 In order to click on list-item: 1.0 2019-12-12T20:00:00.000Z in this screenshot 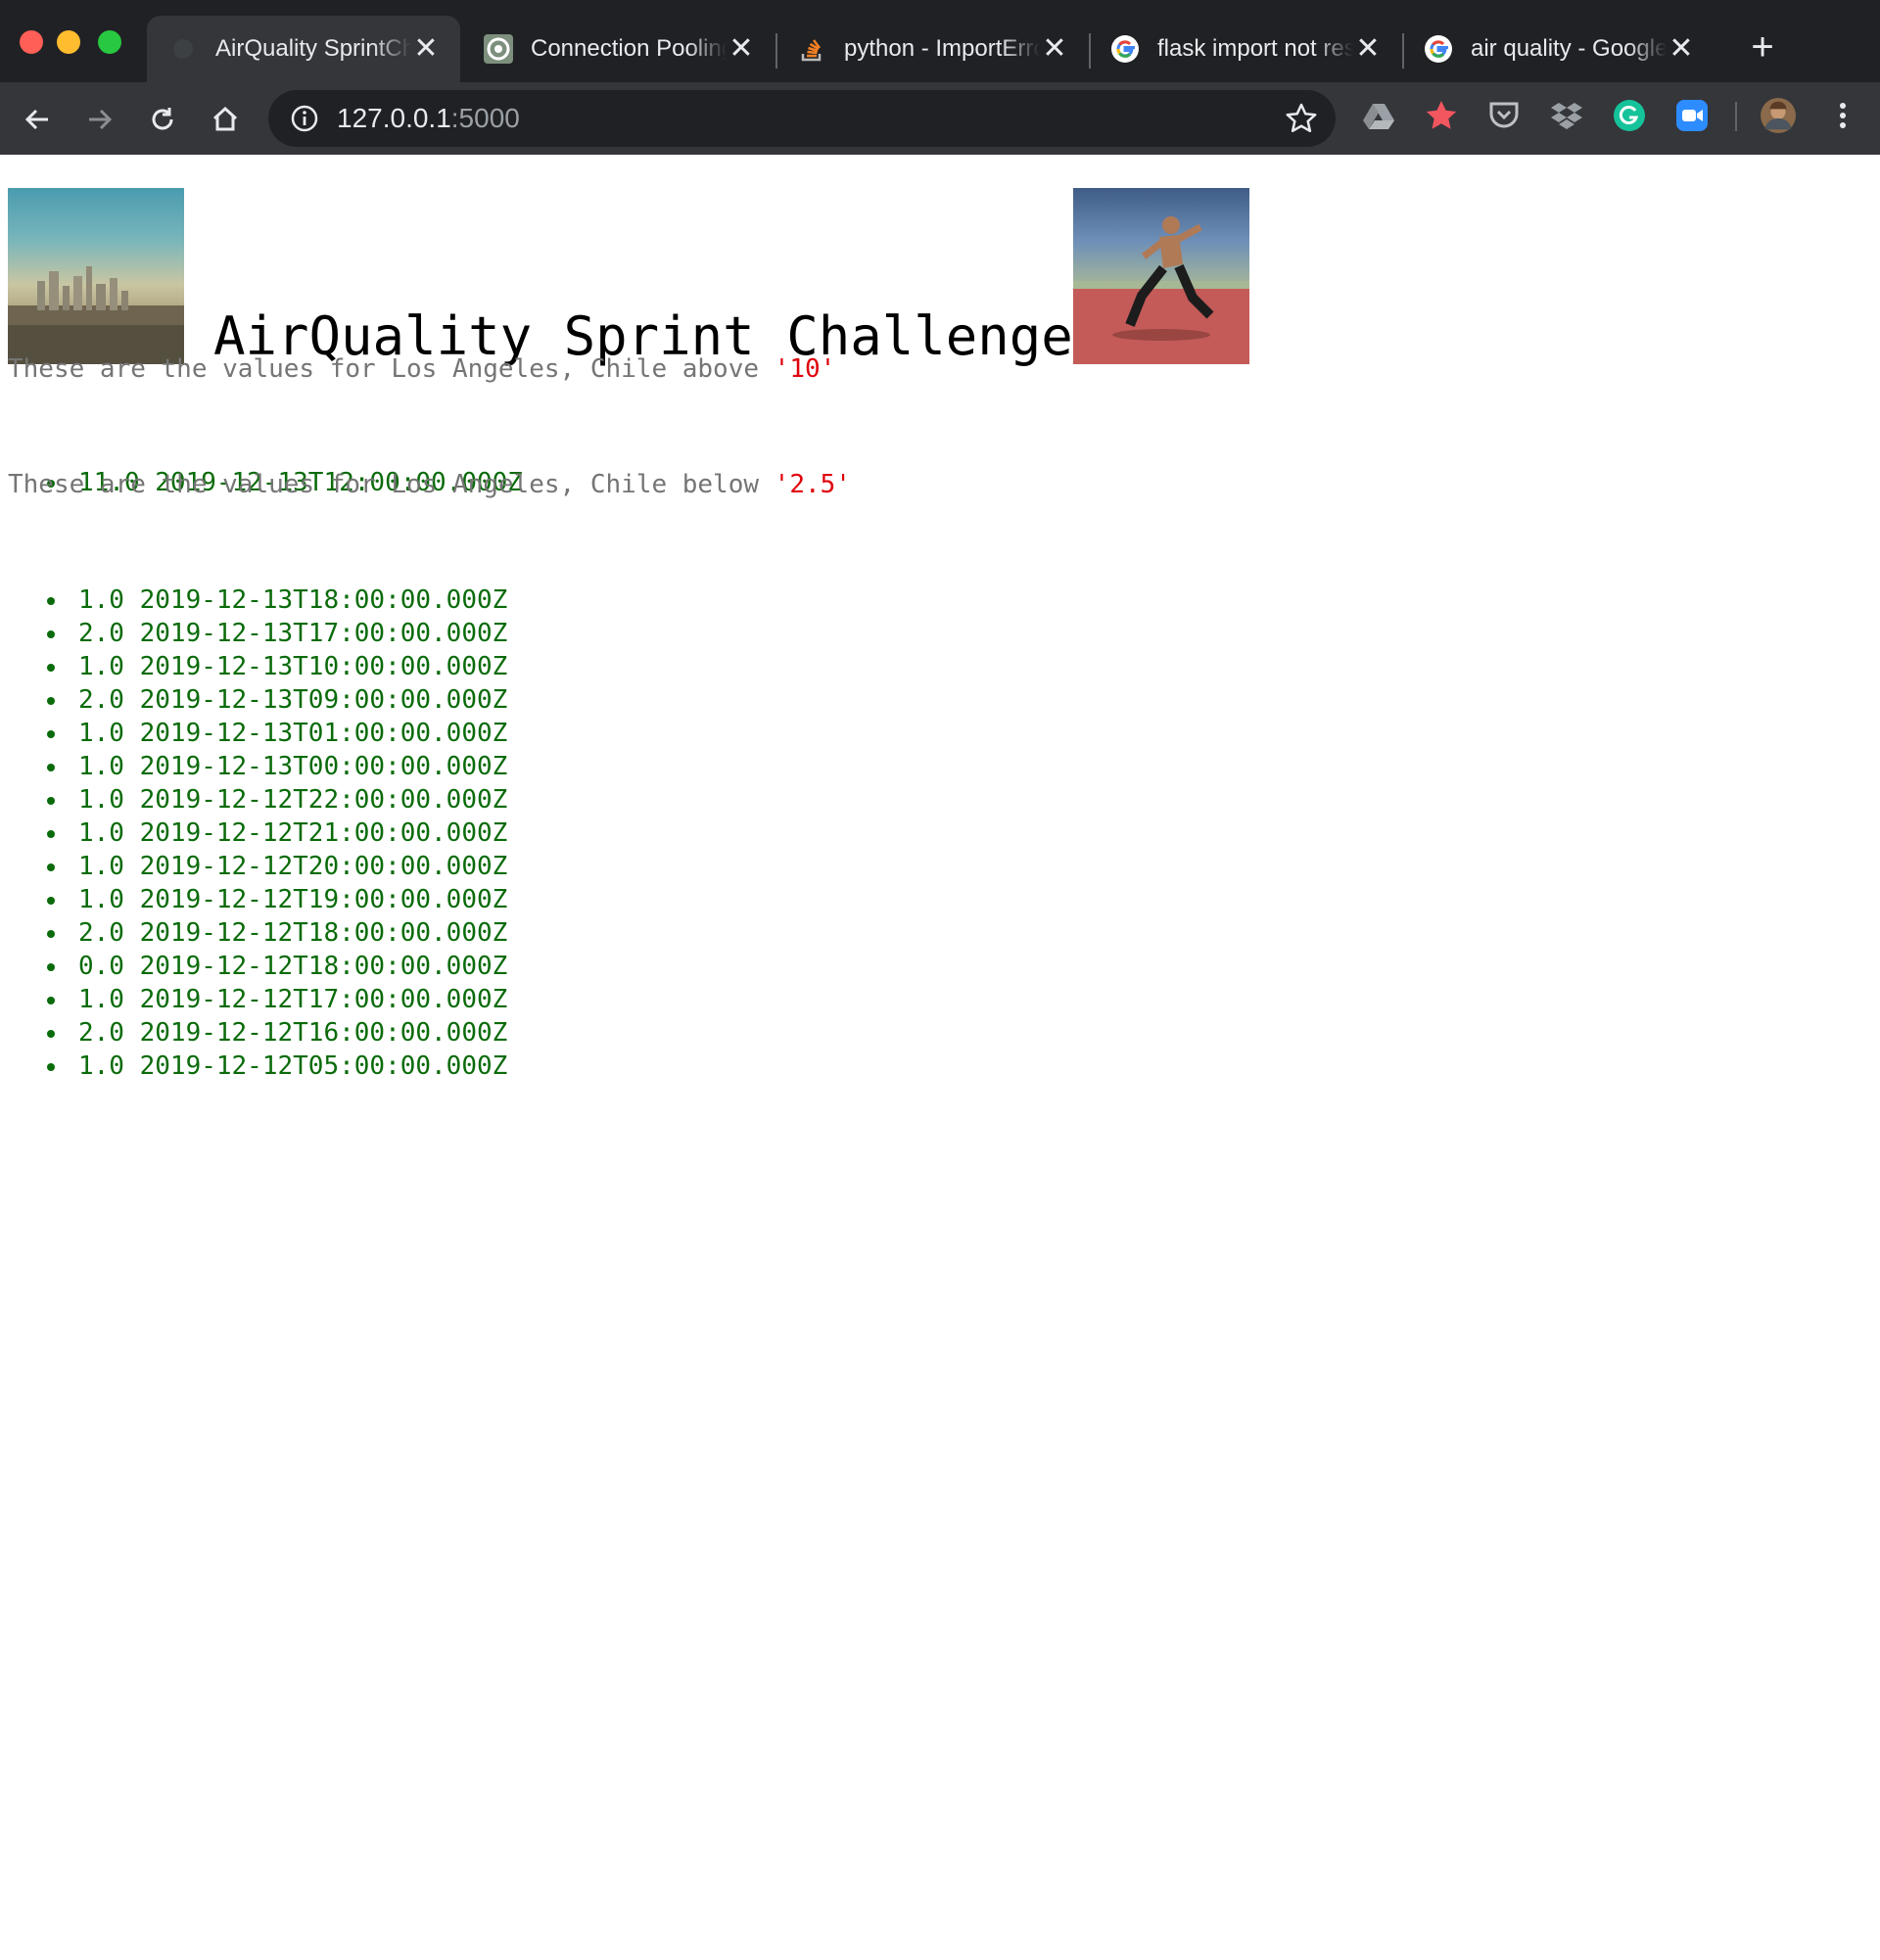, I will do `click(275, 866)`.